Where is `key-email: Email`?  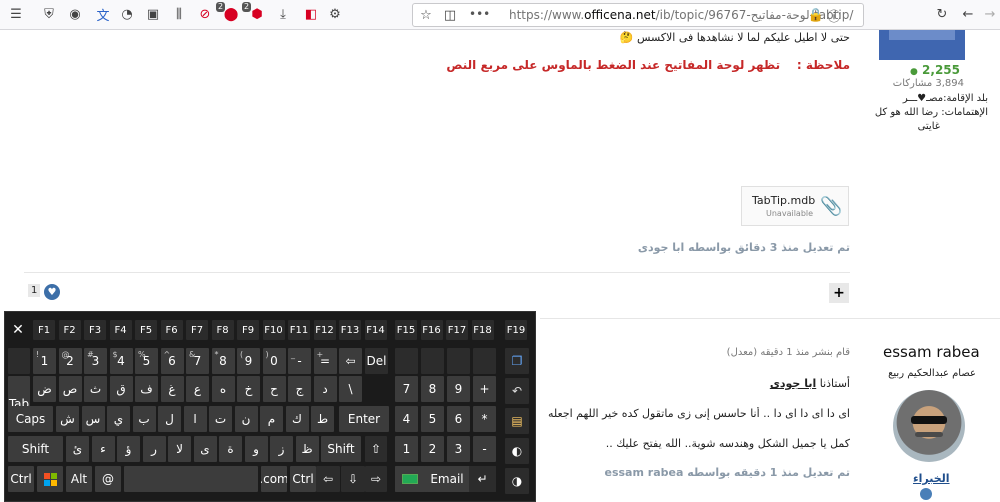
key-email: Email is located at coordinates (447, 479).